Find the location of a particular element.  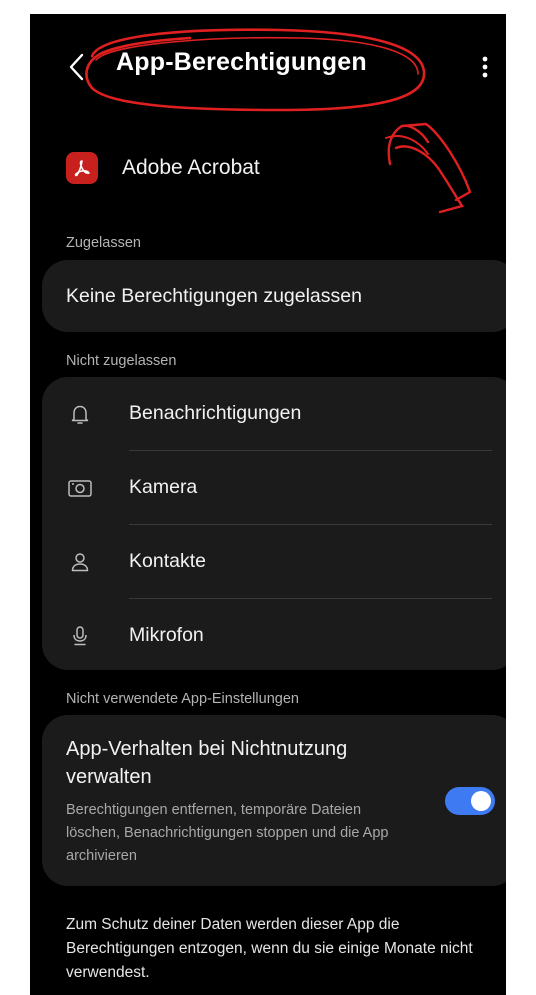

section-label-unused: Nicht verwendete App-Einstellungen is located at coordinates (182, 699).